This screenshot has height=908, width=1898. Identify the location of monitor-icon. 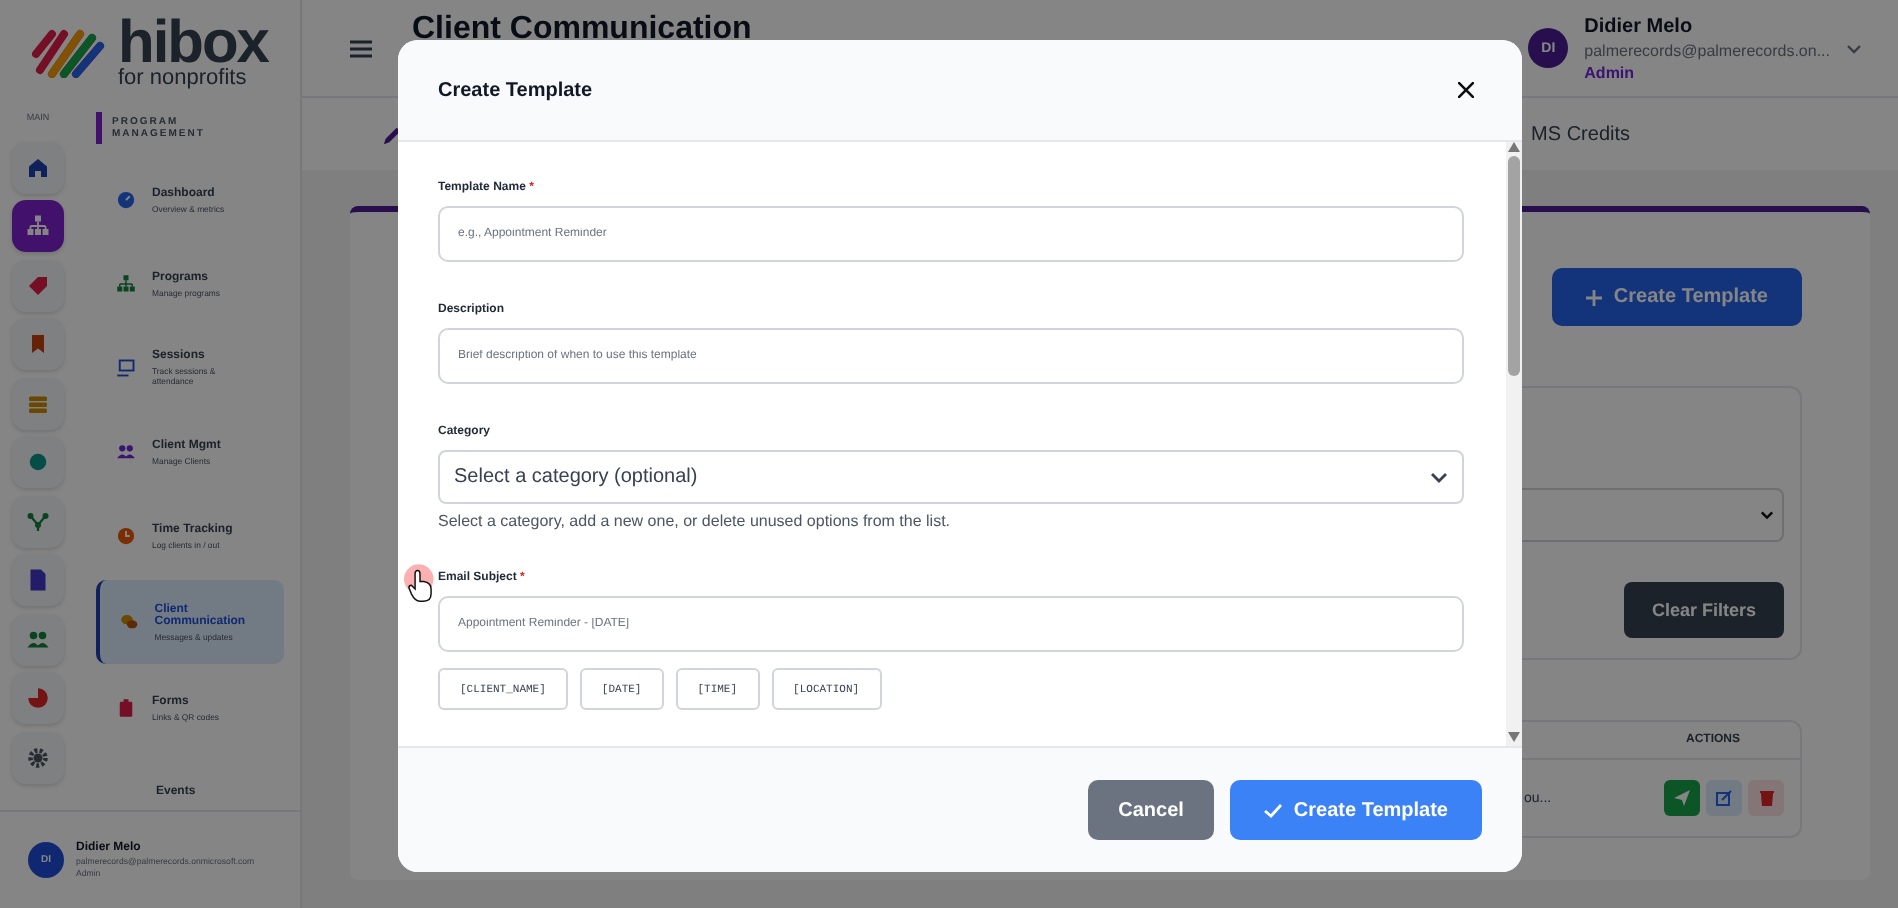
(126, 368).